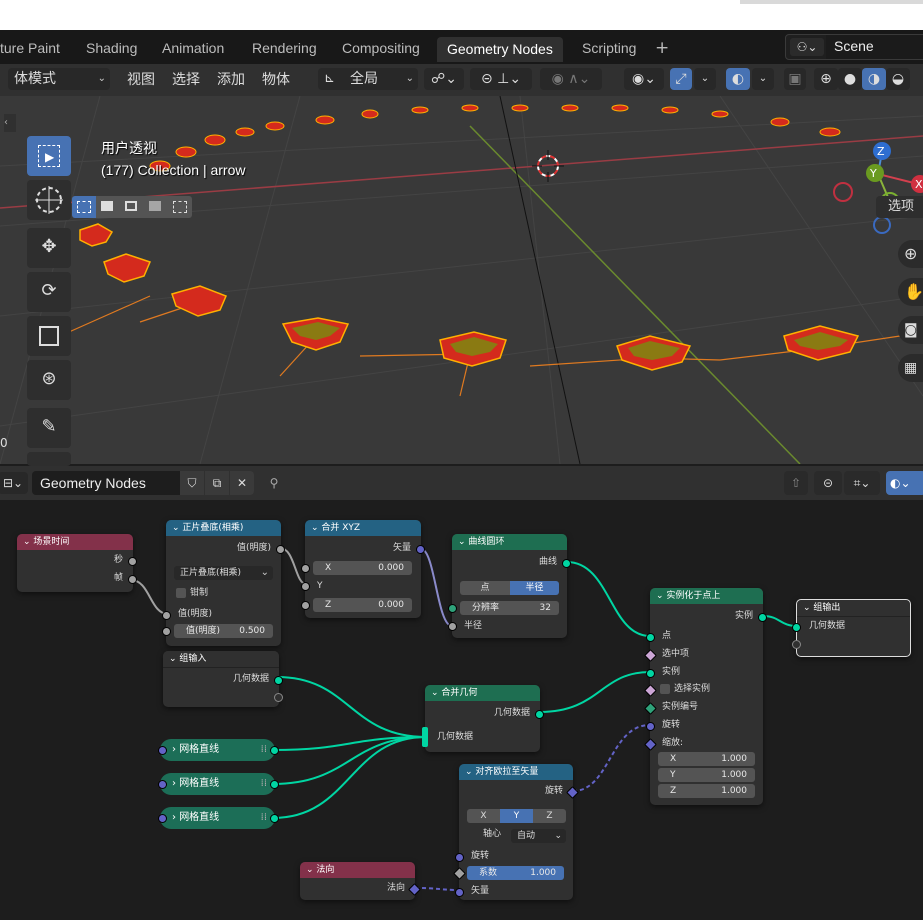 This screenshot has width=923, height=920. I want to click on overlay-toggle: ◐, so click(738, 79).